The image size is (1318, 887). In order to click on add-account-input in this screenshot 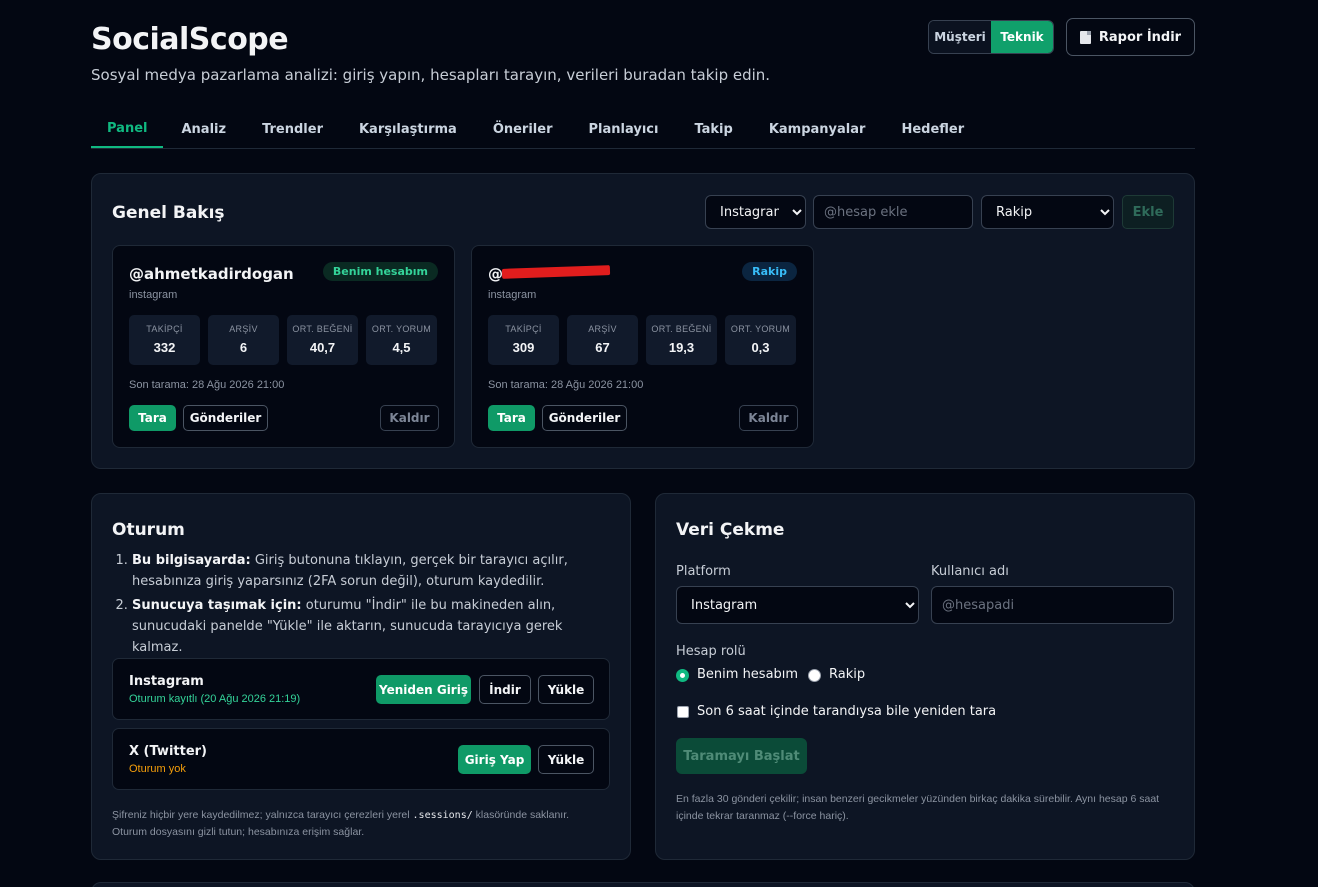, I will do `click(893, 212)`.